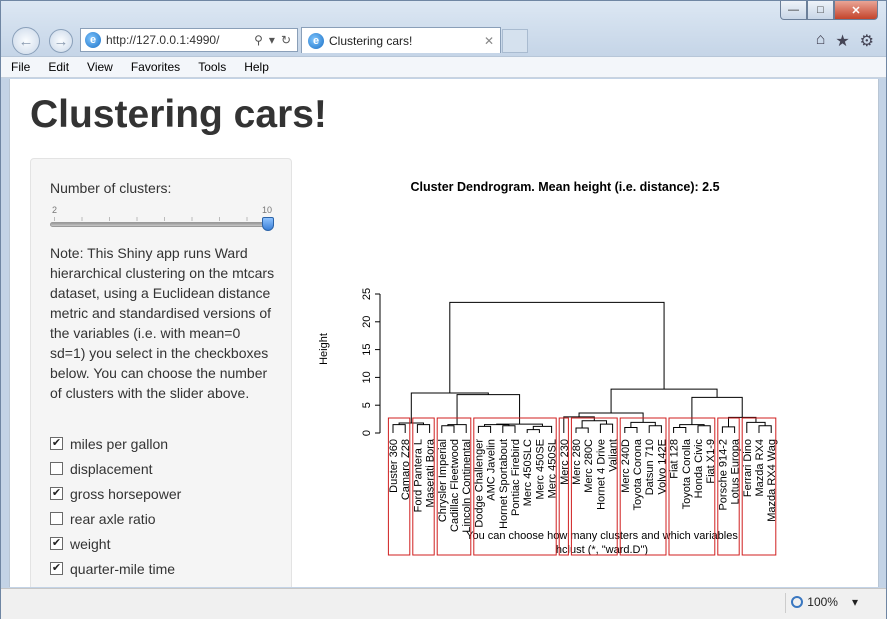  I want to click on leaf-label: Ford Pantera L, so click(418, 475).